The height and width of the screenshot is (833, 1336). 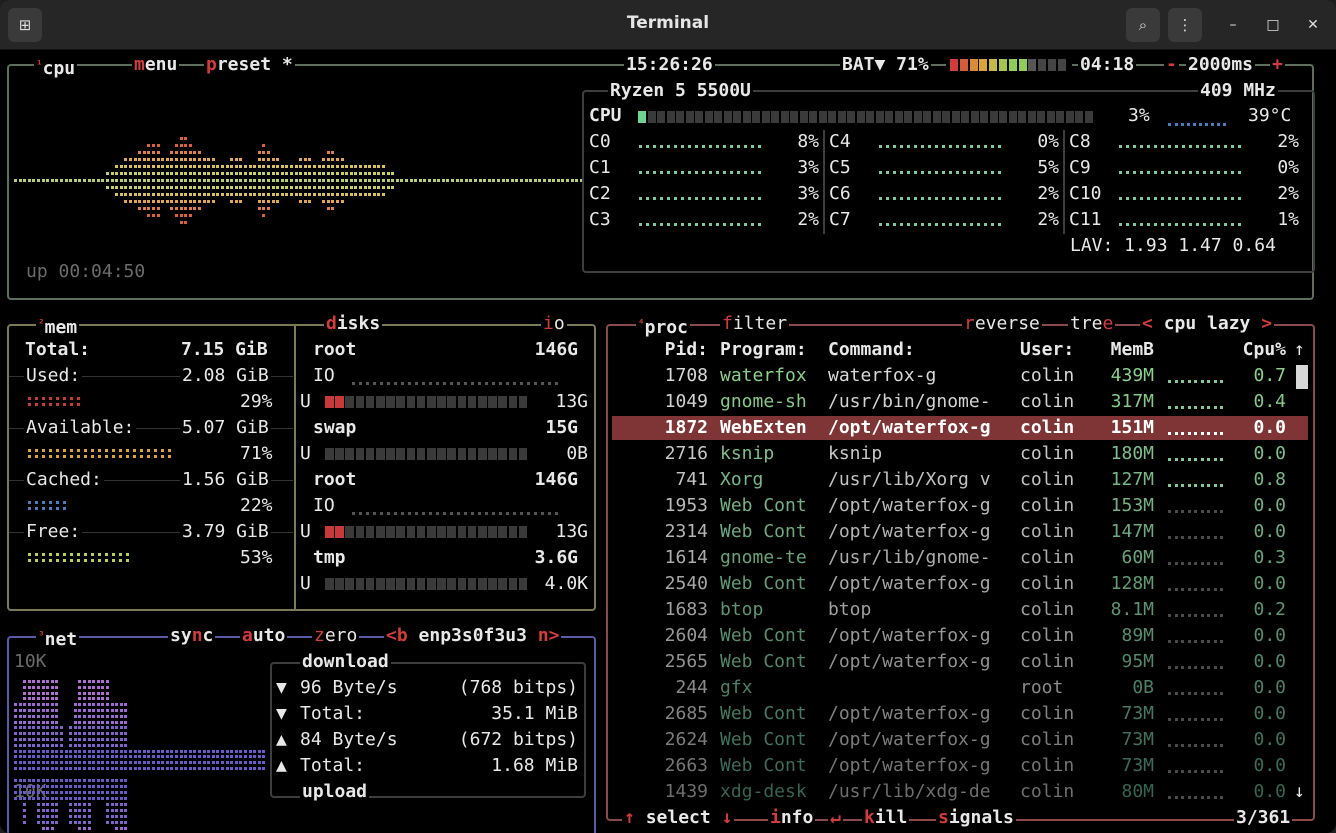 What do you see at coordinates (824, 143) in the screenshot?
I see `core-divider` at bounding box center [824, 143].